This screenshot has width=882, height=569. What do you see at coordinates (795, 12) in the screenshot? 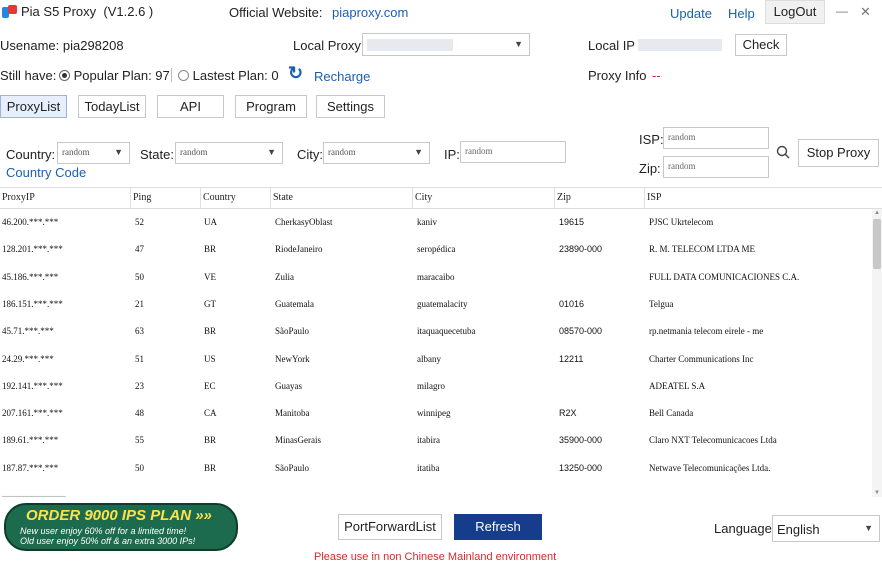
I see `logout-button: LogOut` at bounding box center [795, 12].